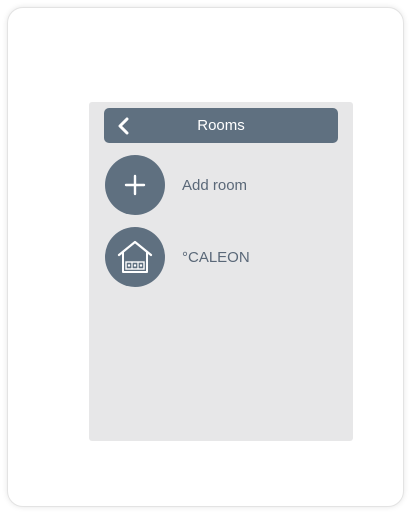  I want to click on room-item-circle, so click(135, 257).